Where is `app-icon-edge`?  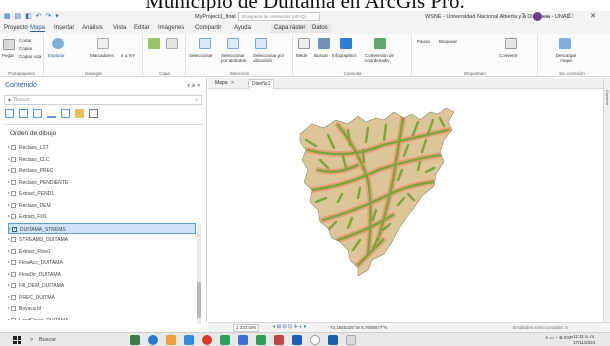 app-icon-edge is located at coordinates (153, 340).